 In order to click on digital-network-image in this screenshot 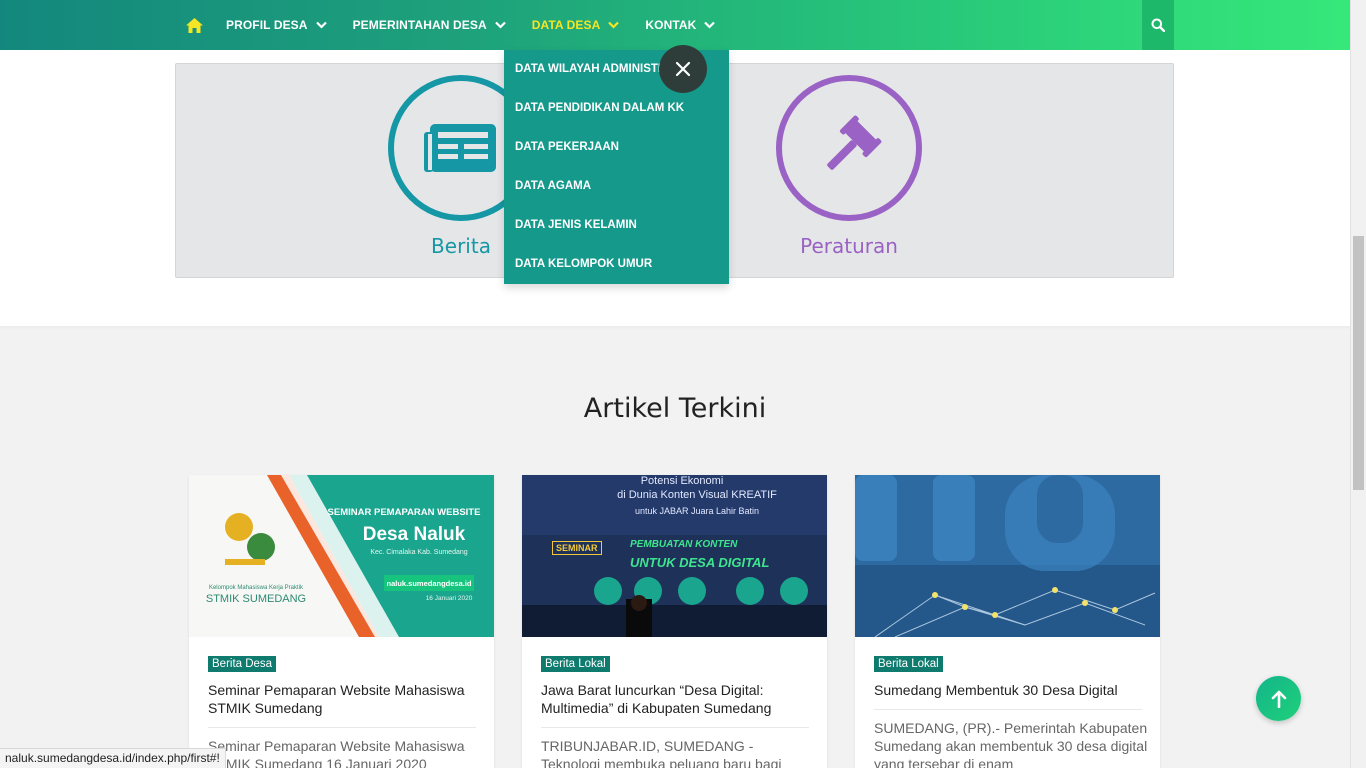, I will do `click(1007, 556)`.